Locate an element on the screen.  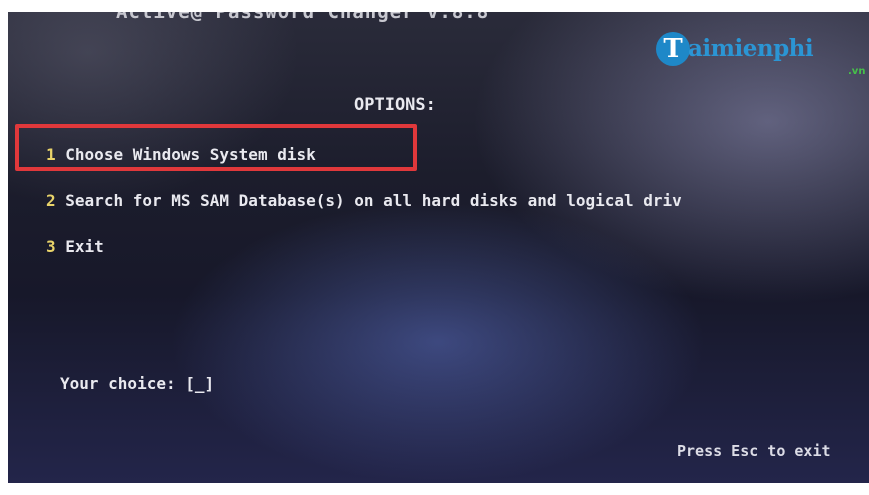
menu-option-exit: 3 Exit is located at coordinates (75, 246).